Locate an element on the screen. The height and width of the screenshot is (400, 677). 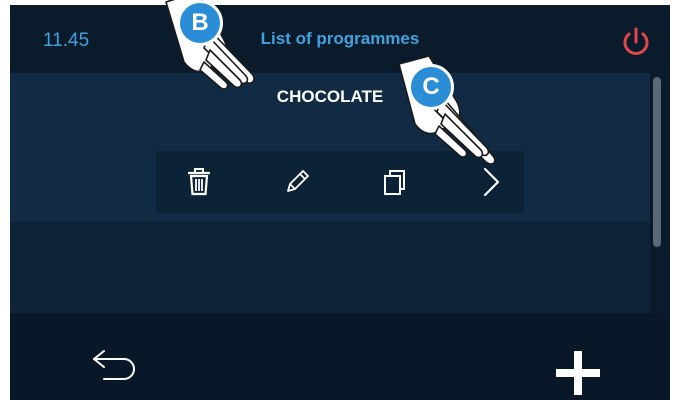
callout-badge-c: C is located at coordinates (431, 87).